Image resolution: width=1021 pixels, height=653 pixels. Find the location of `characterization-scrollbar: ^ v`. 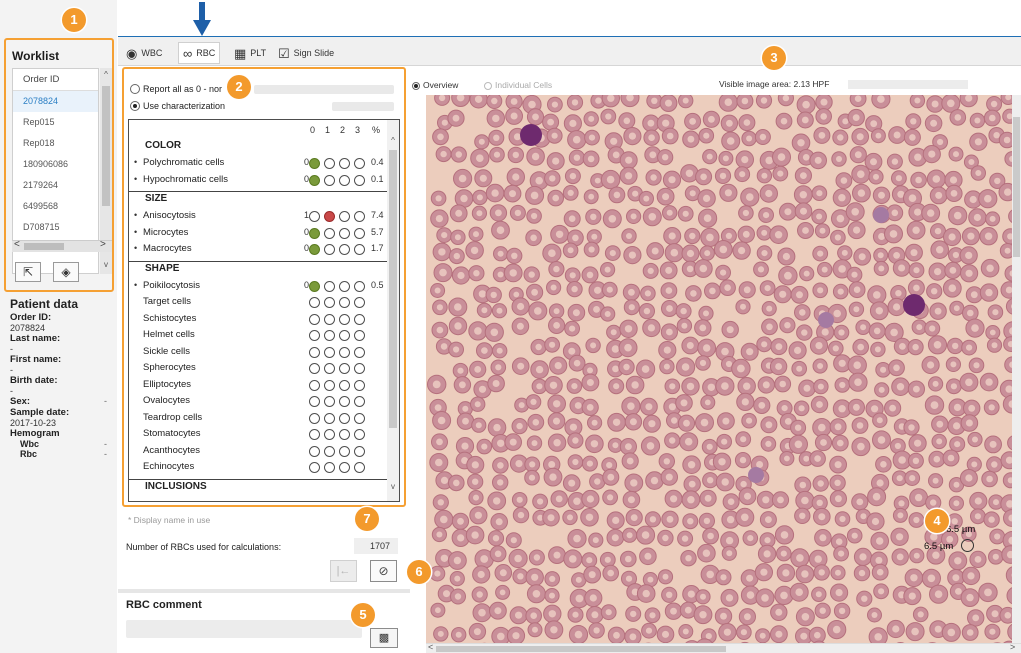

characterization-scrollbar: ^ v is located at coordinates (393, 310).